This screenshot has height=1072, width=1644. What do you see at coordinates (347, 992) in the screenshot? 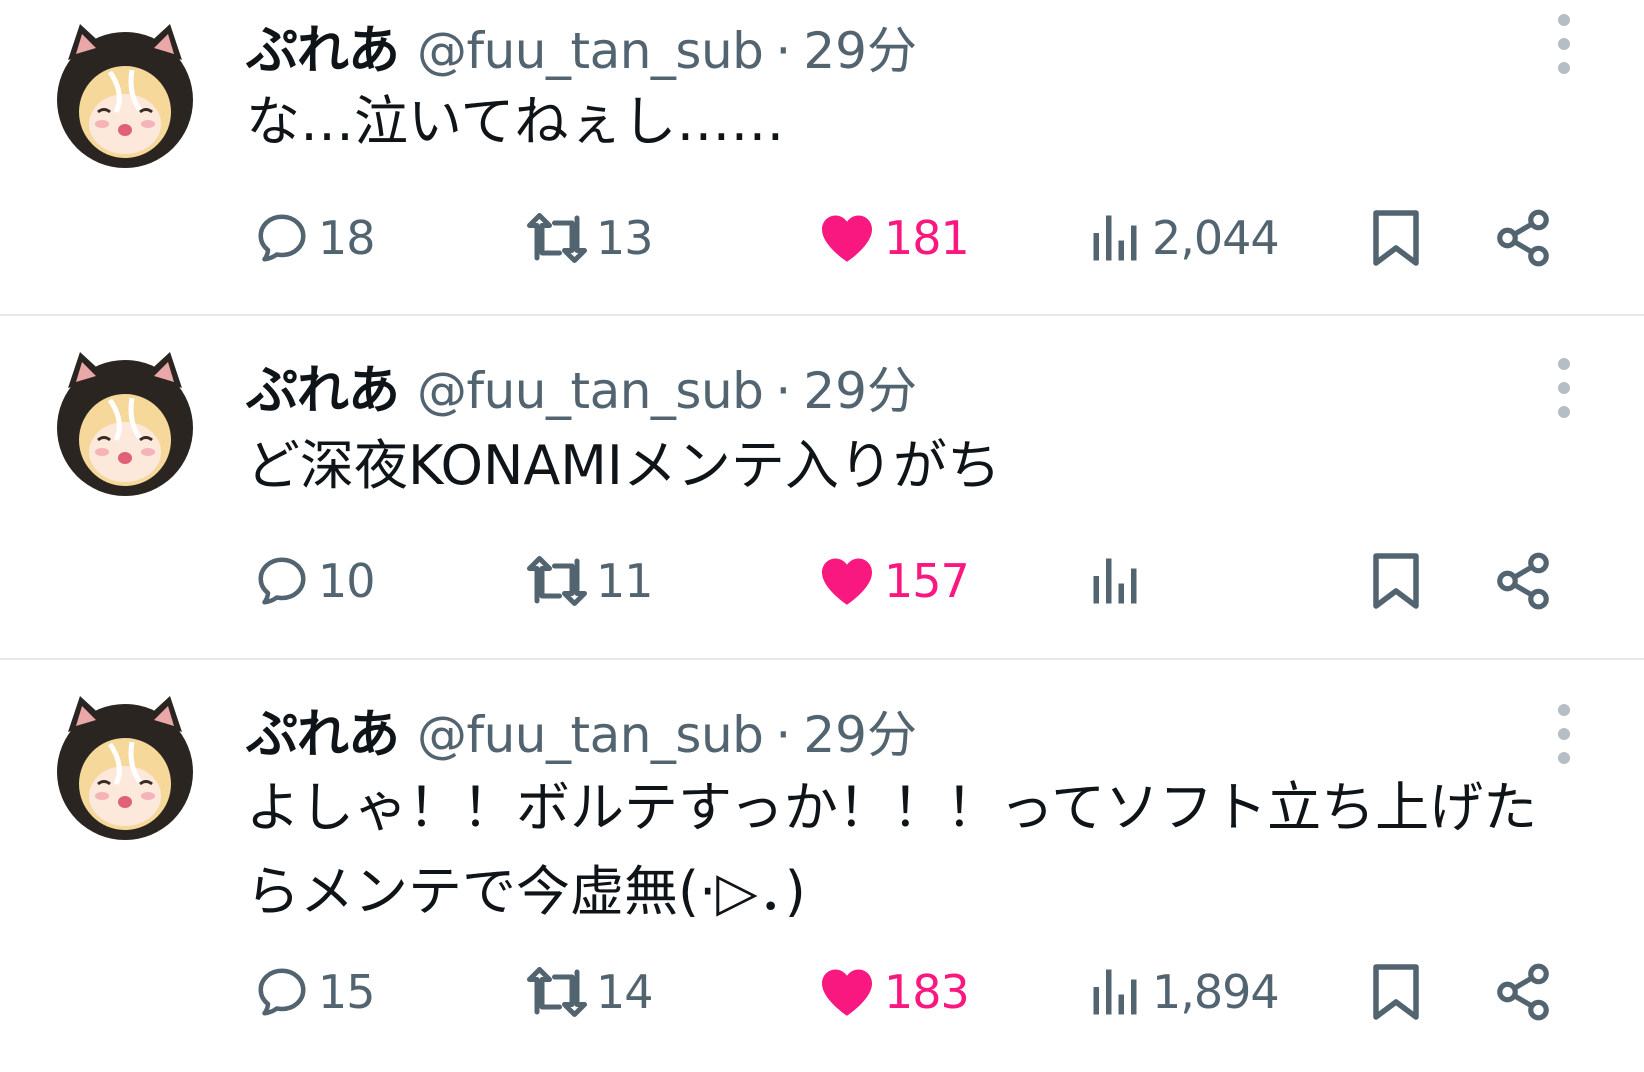
I see `reply-count: 15` at bounding box center [347, 992].